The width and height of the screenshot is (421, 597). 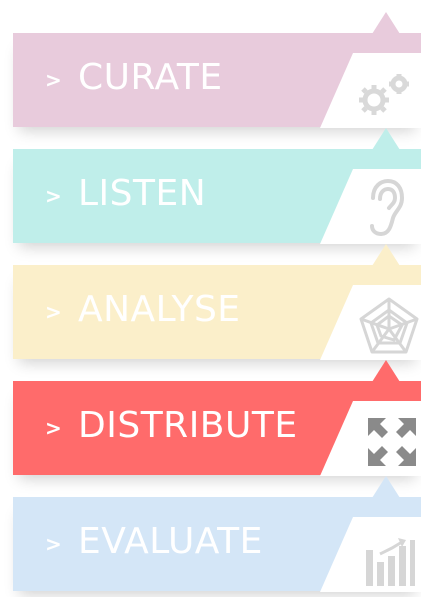 I want to click on step-label: CURATE, so click(x=150, y=77).